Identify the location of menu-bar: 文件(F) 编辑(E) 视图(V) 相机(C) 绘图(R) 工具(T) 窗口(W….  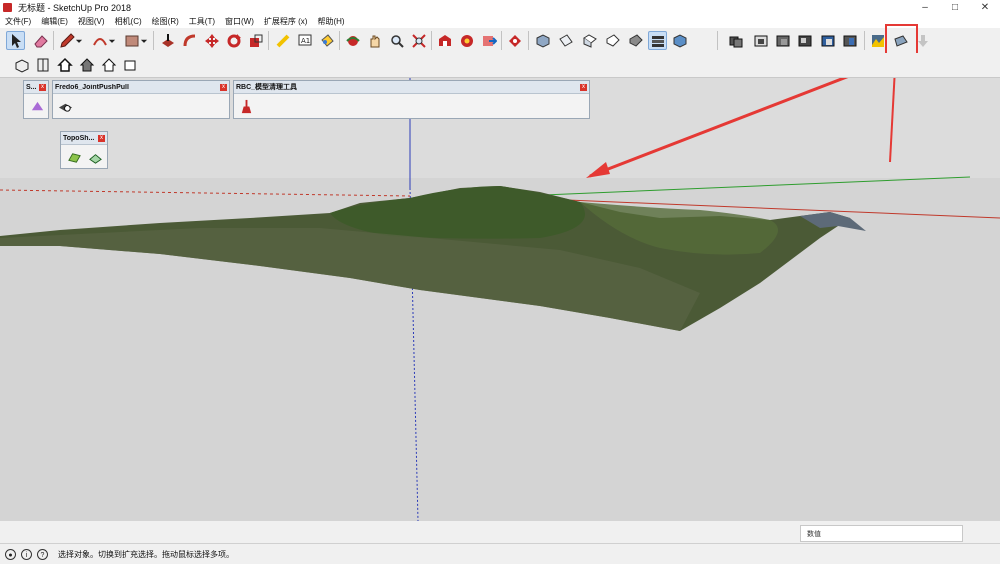
(500, 21).